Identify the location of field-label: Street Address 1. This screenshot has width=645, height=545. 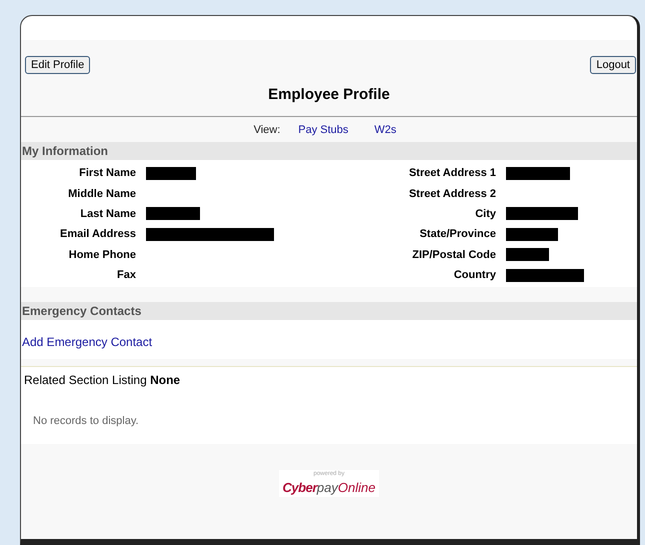
(452, 173).